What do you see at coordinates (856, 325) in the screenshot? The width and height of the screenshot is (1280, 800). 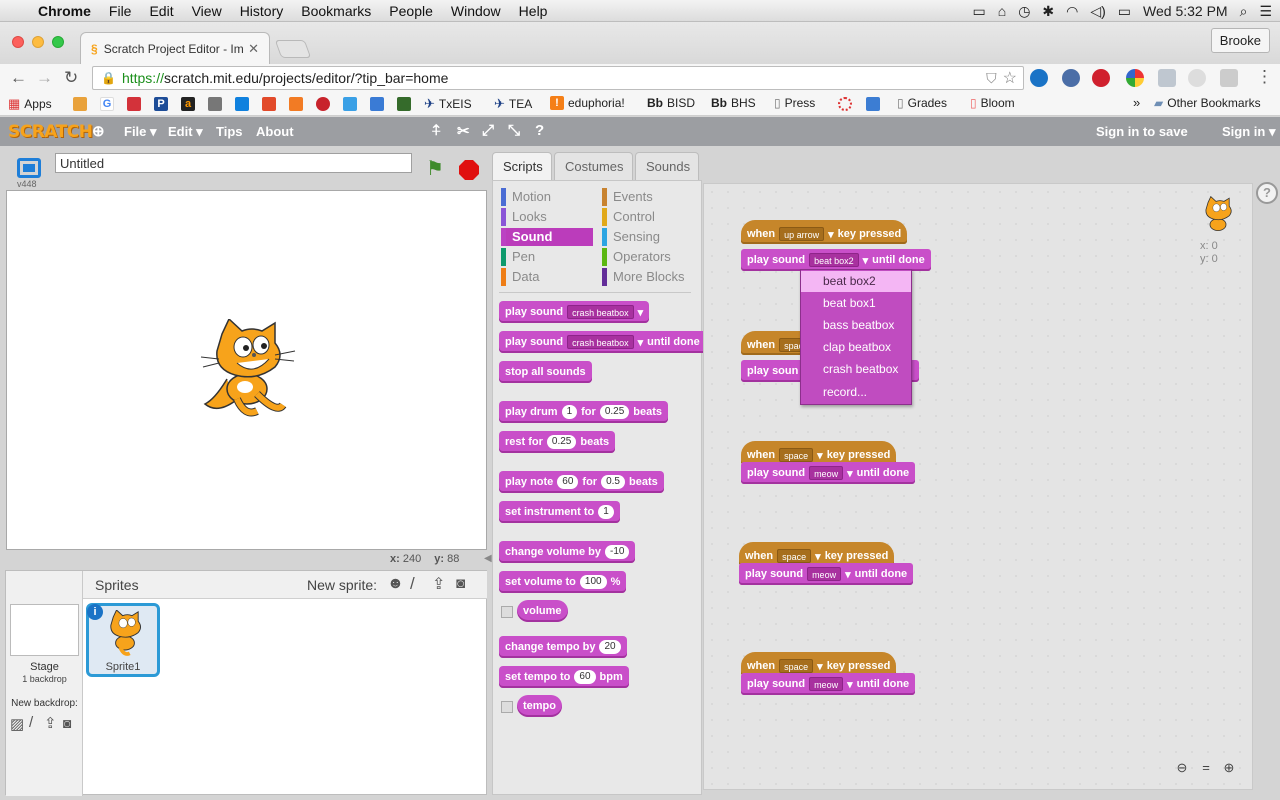 I see `menu-item-bass-beatbox: bass beatbox` at bounding box center [856, 325].